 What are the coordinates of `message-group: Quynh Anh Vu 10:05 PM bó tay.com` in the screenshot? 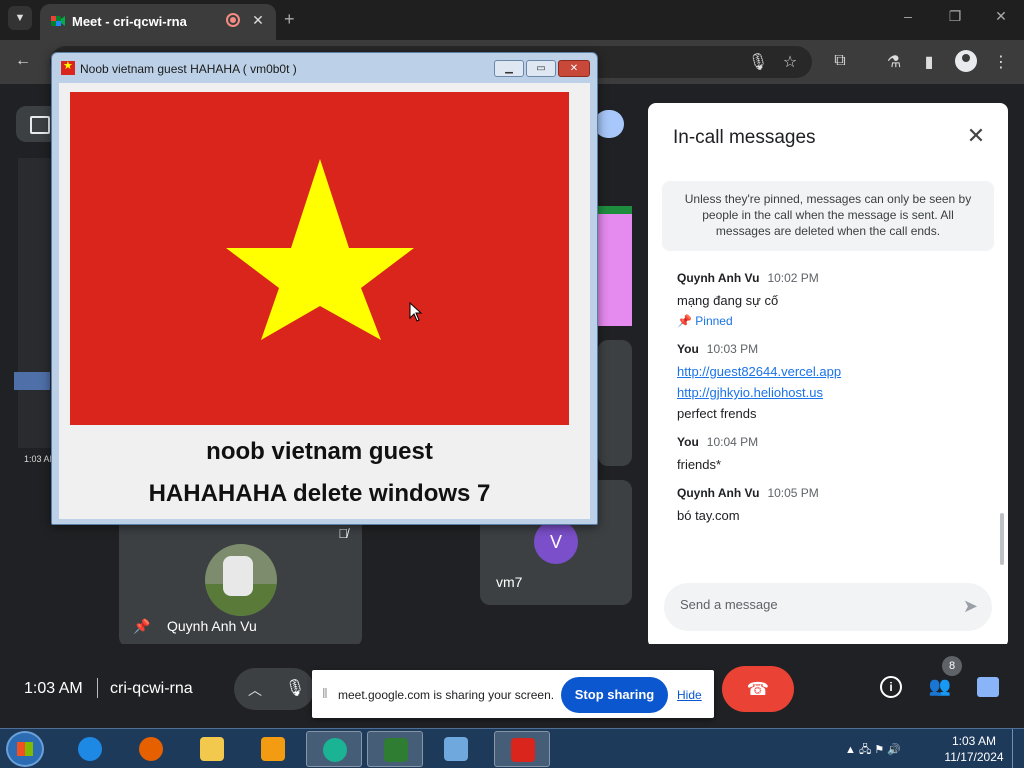 It's located at (832, 504).